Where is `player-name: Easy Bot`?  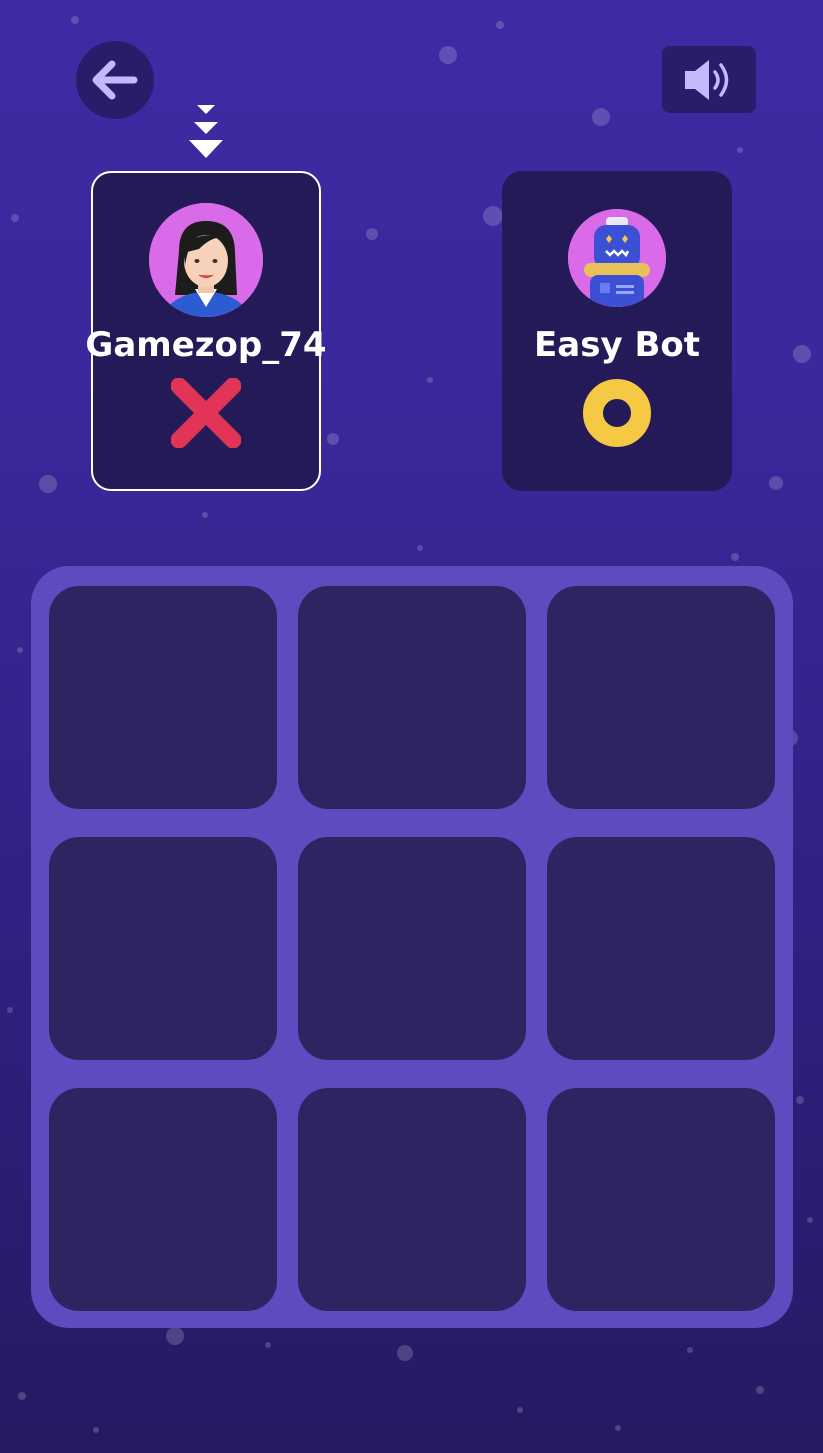
player-name: Easy Bot is located at coordinates (617, 345).